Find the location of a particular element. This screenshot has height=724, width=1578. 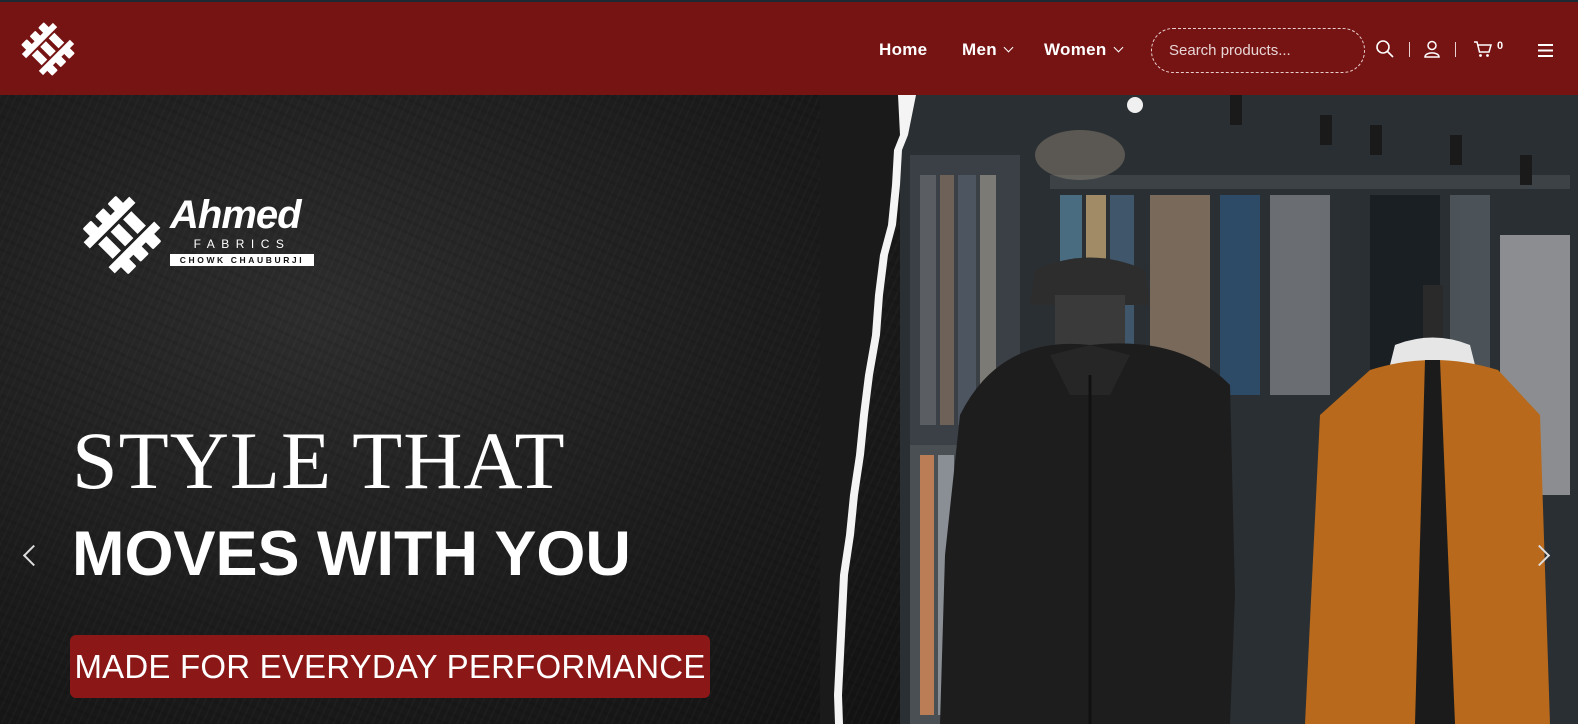

cart-count-badge: 0 is located at coordinates (1500, 46).